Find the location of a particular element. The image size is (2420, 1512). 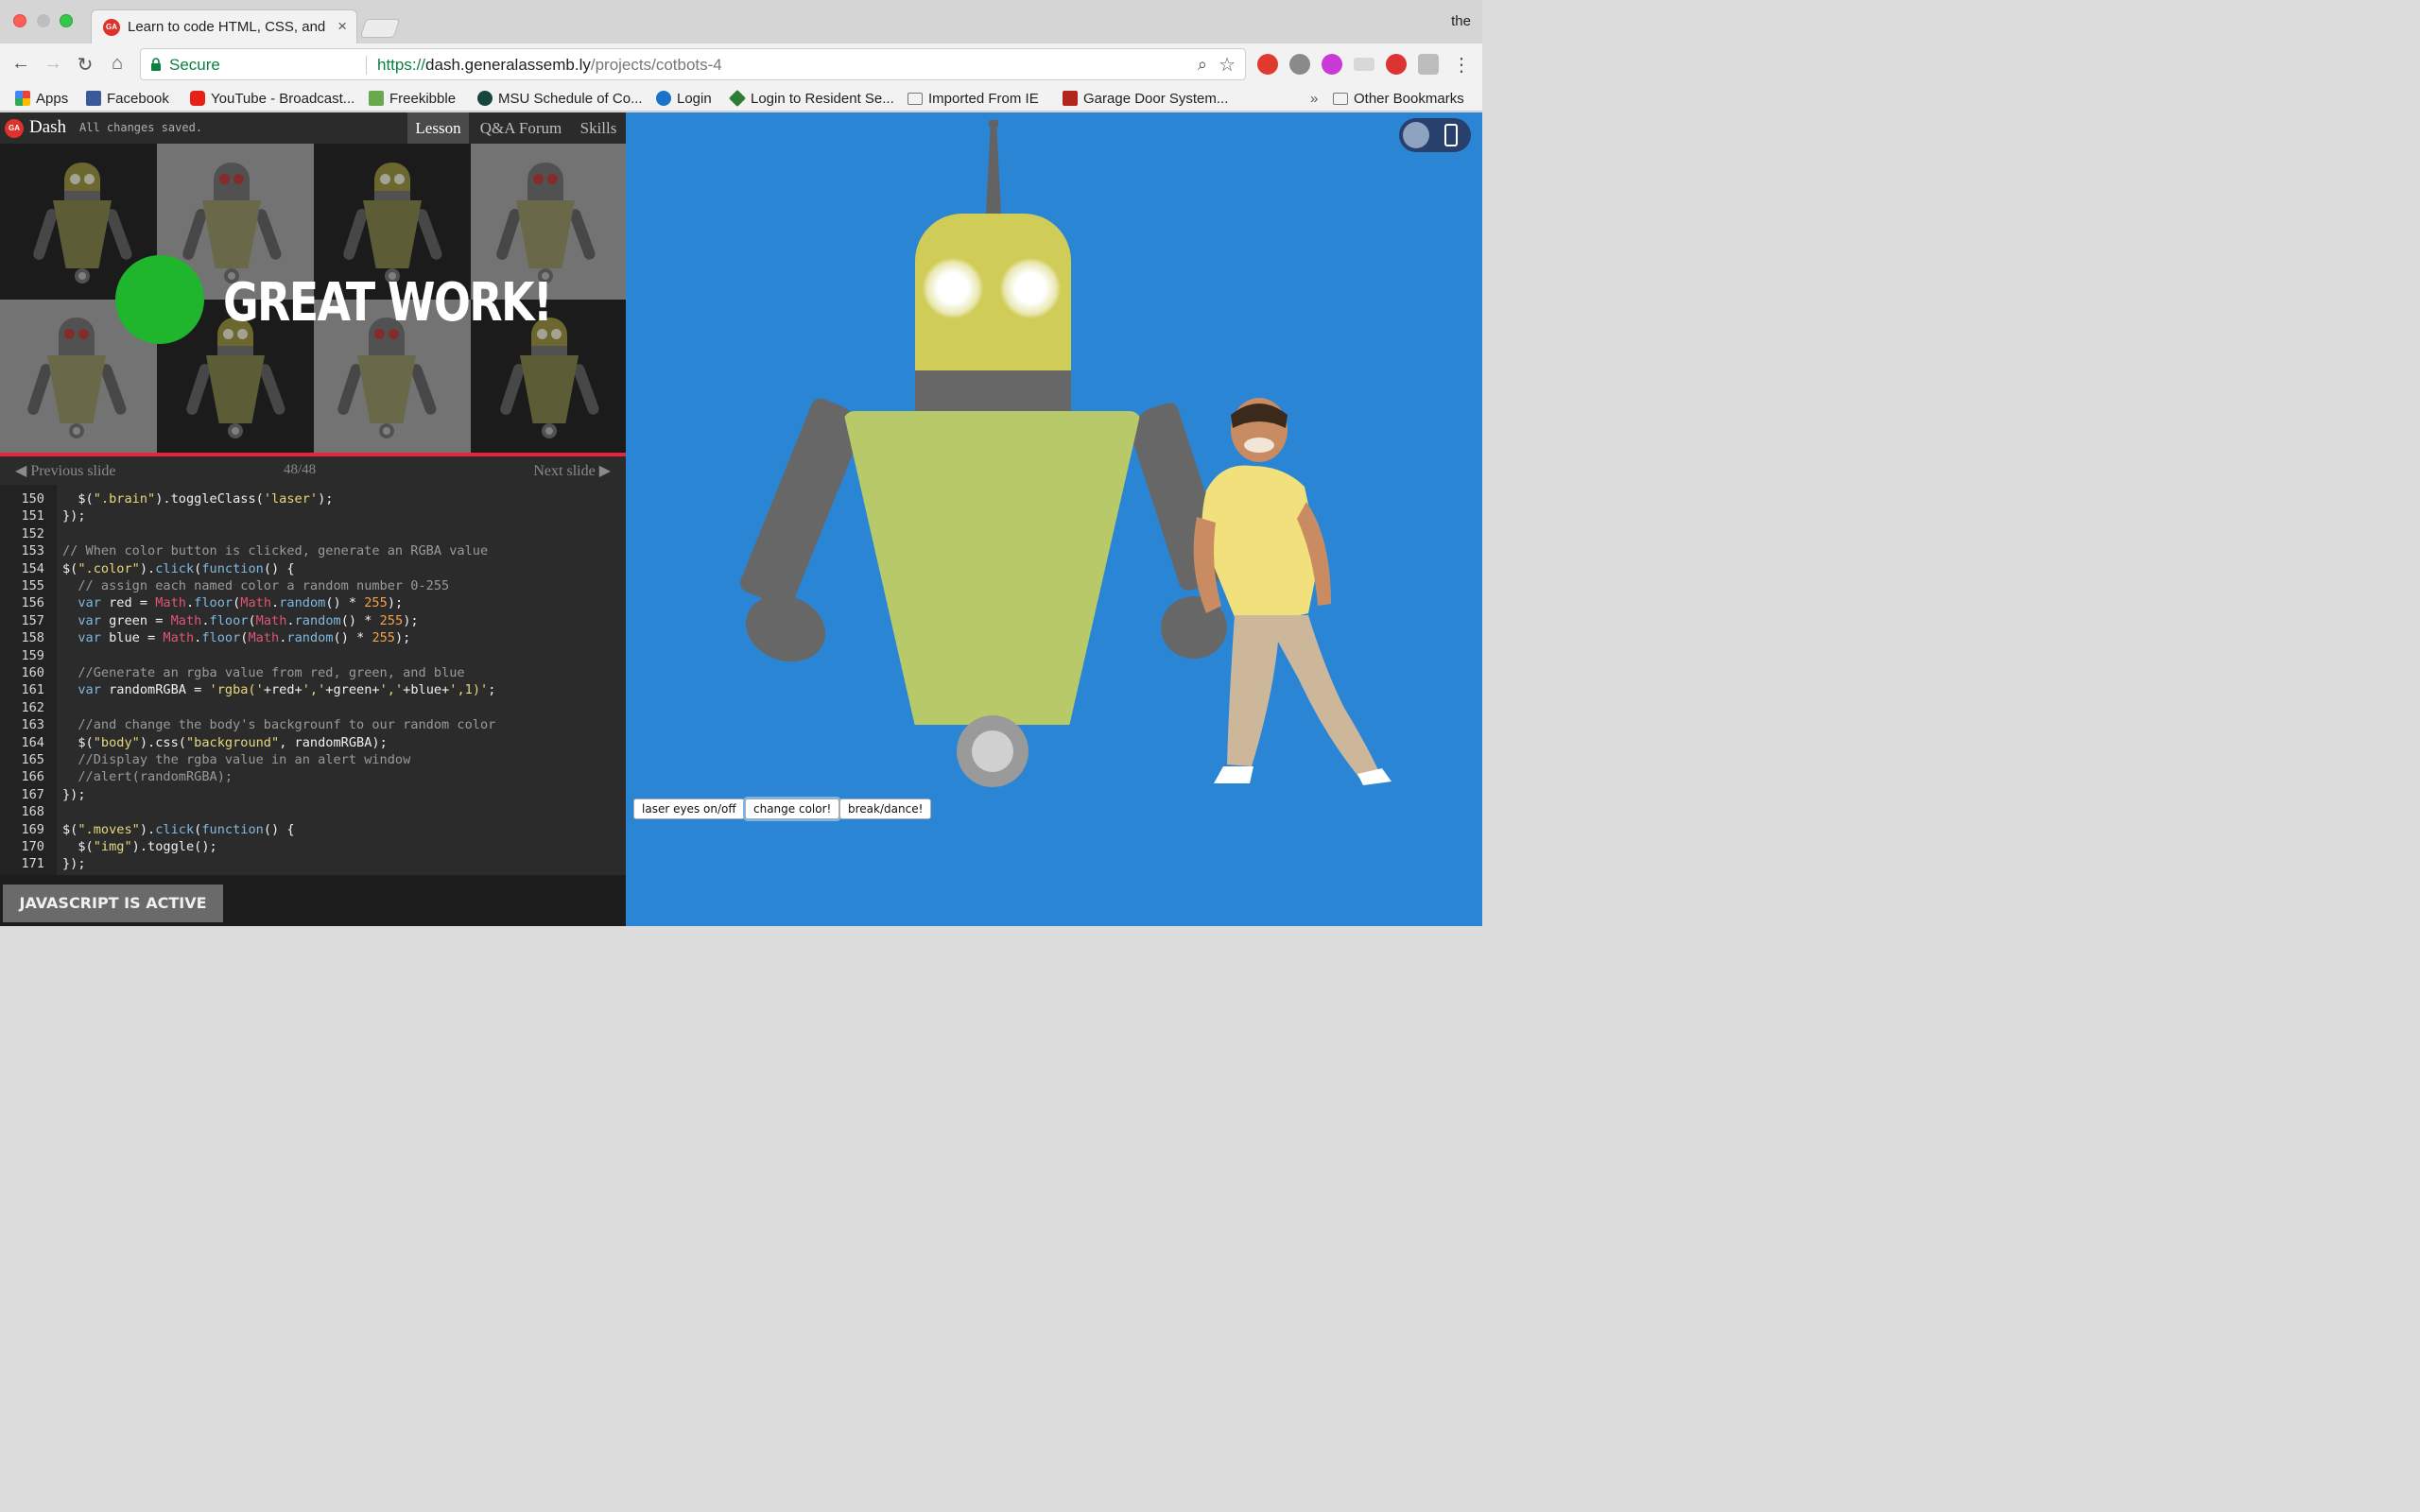

extension-adblock-icon is located at coordinates (1267, 64).